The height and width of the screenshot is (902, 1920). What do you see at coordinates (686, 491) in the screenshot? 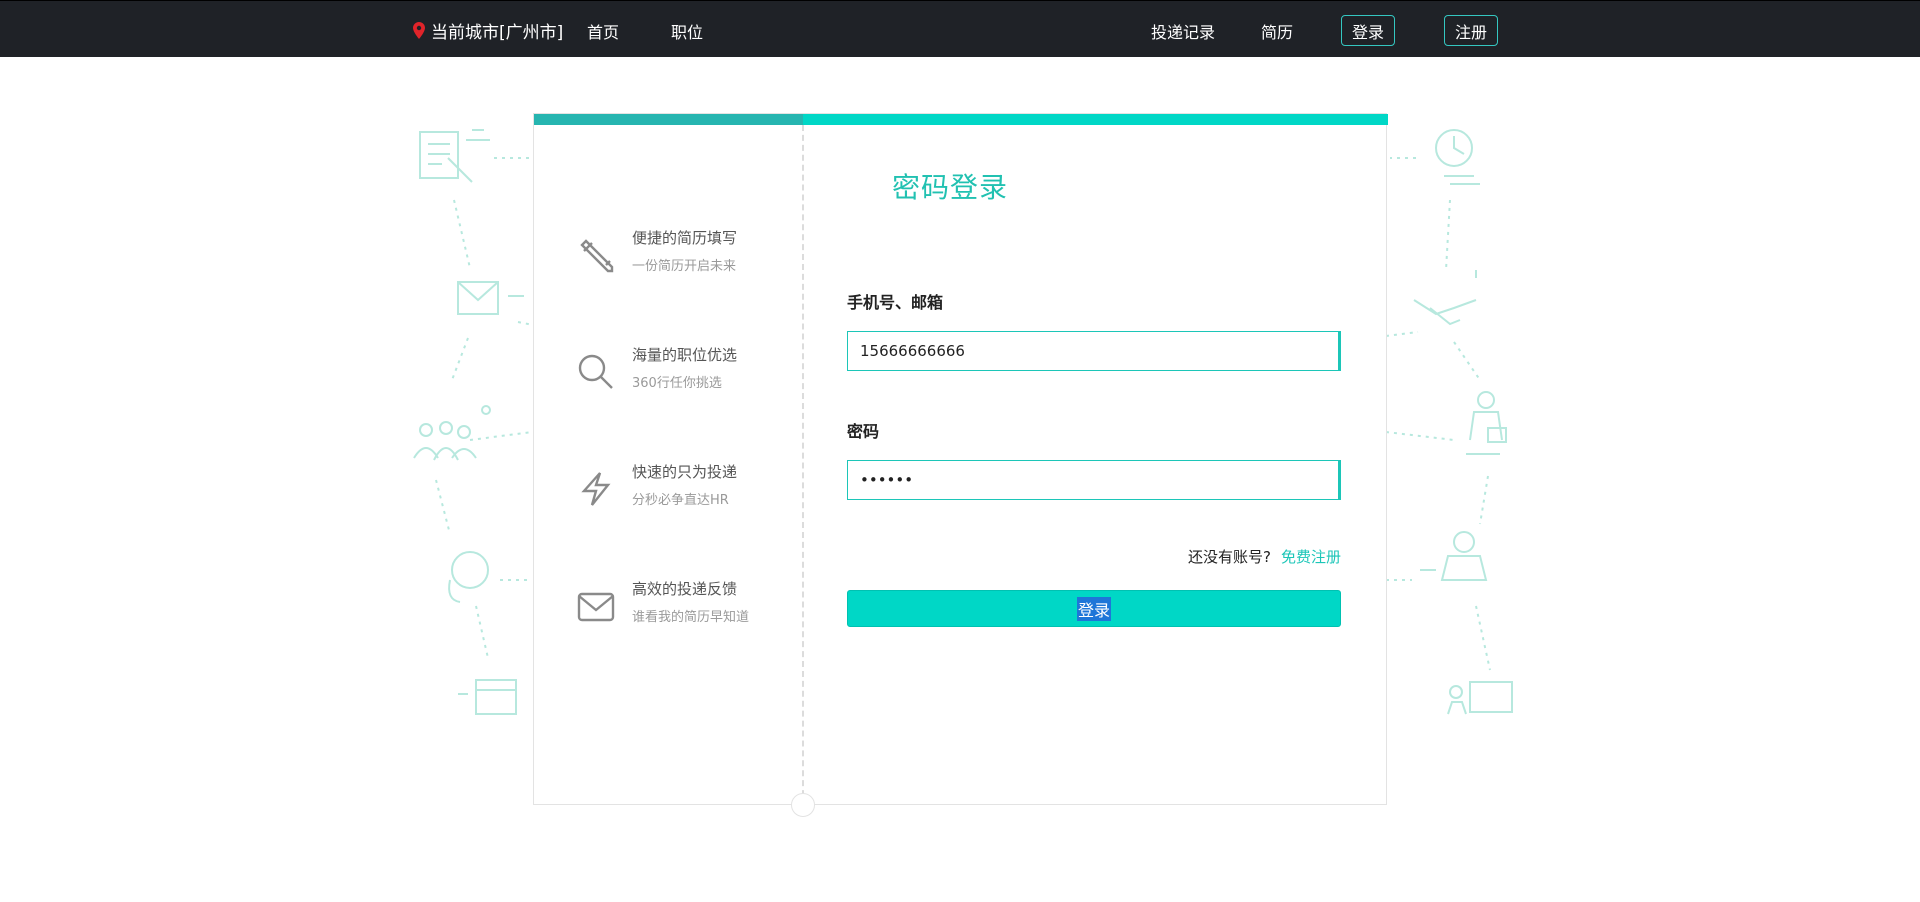
I see `feature-apply: 快速的只为投递 分秒必争直达HR` at bounding box center [686, 491].